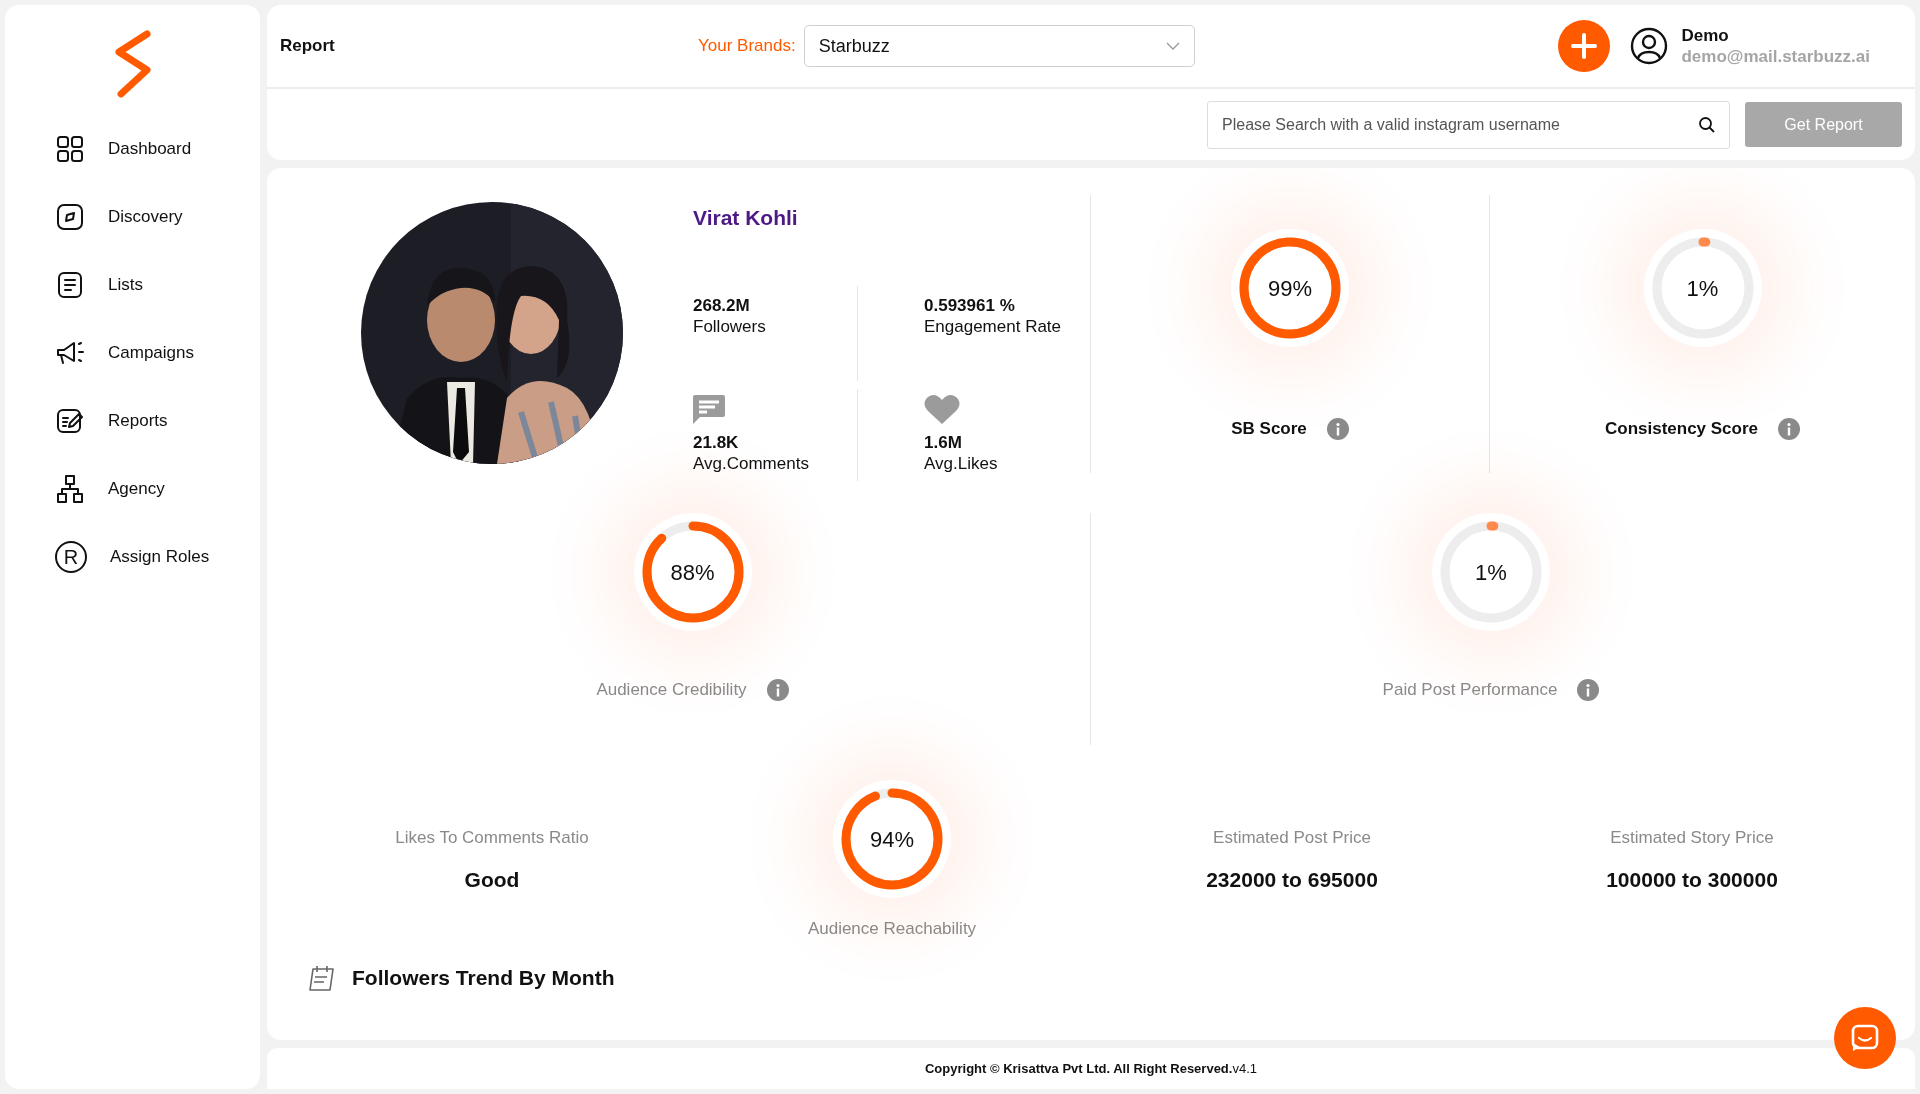  What do you see at coordinates (1681, 429) in the screenshot?
I see `score-label: Consistency Score` at bounding box center [1681, 429].